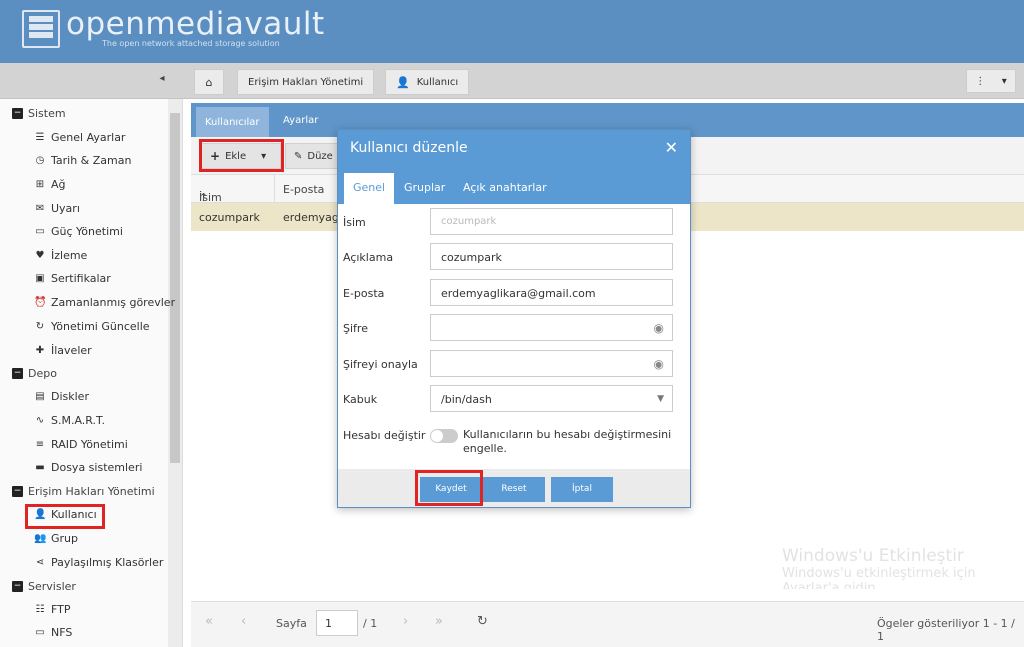  I want to click on sidebar-item-izleme: ♥ İzleme, so click(61, 255).